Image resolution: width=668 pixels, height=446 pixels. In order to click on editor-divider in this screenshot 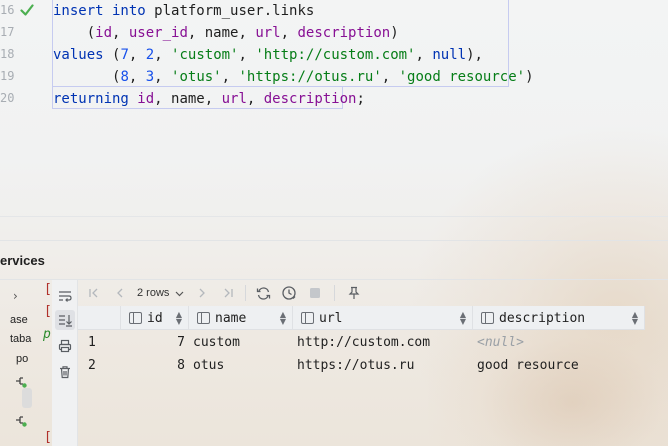, I will do `click(334, 216)`.